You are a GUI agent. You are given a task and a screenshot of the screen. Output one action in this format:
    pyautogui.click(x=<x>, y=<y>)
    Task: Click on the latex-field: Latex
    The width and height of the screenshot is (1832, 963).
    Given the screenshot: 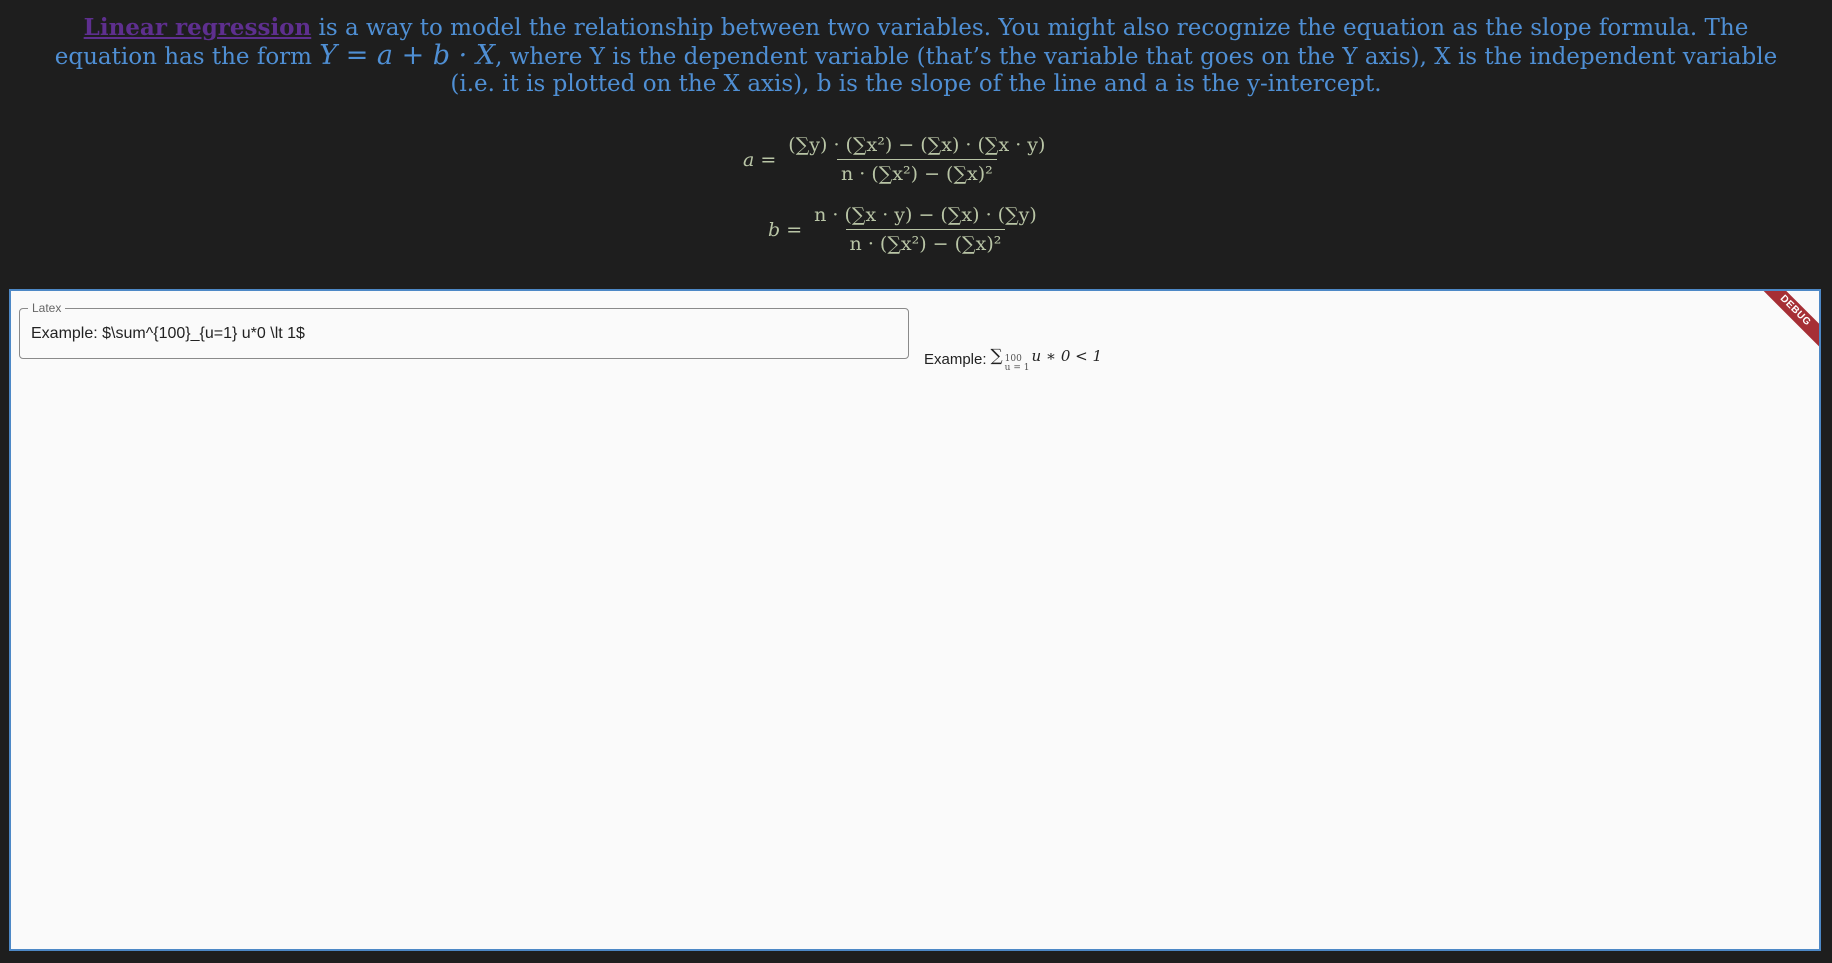 What is the action you would take?
    pyautogui.click(x=464, y=330)
    